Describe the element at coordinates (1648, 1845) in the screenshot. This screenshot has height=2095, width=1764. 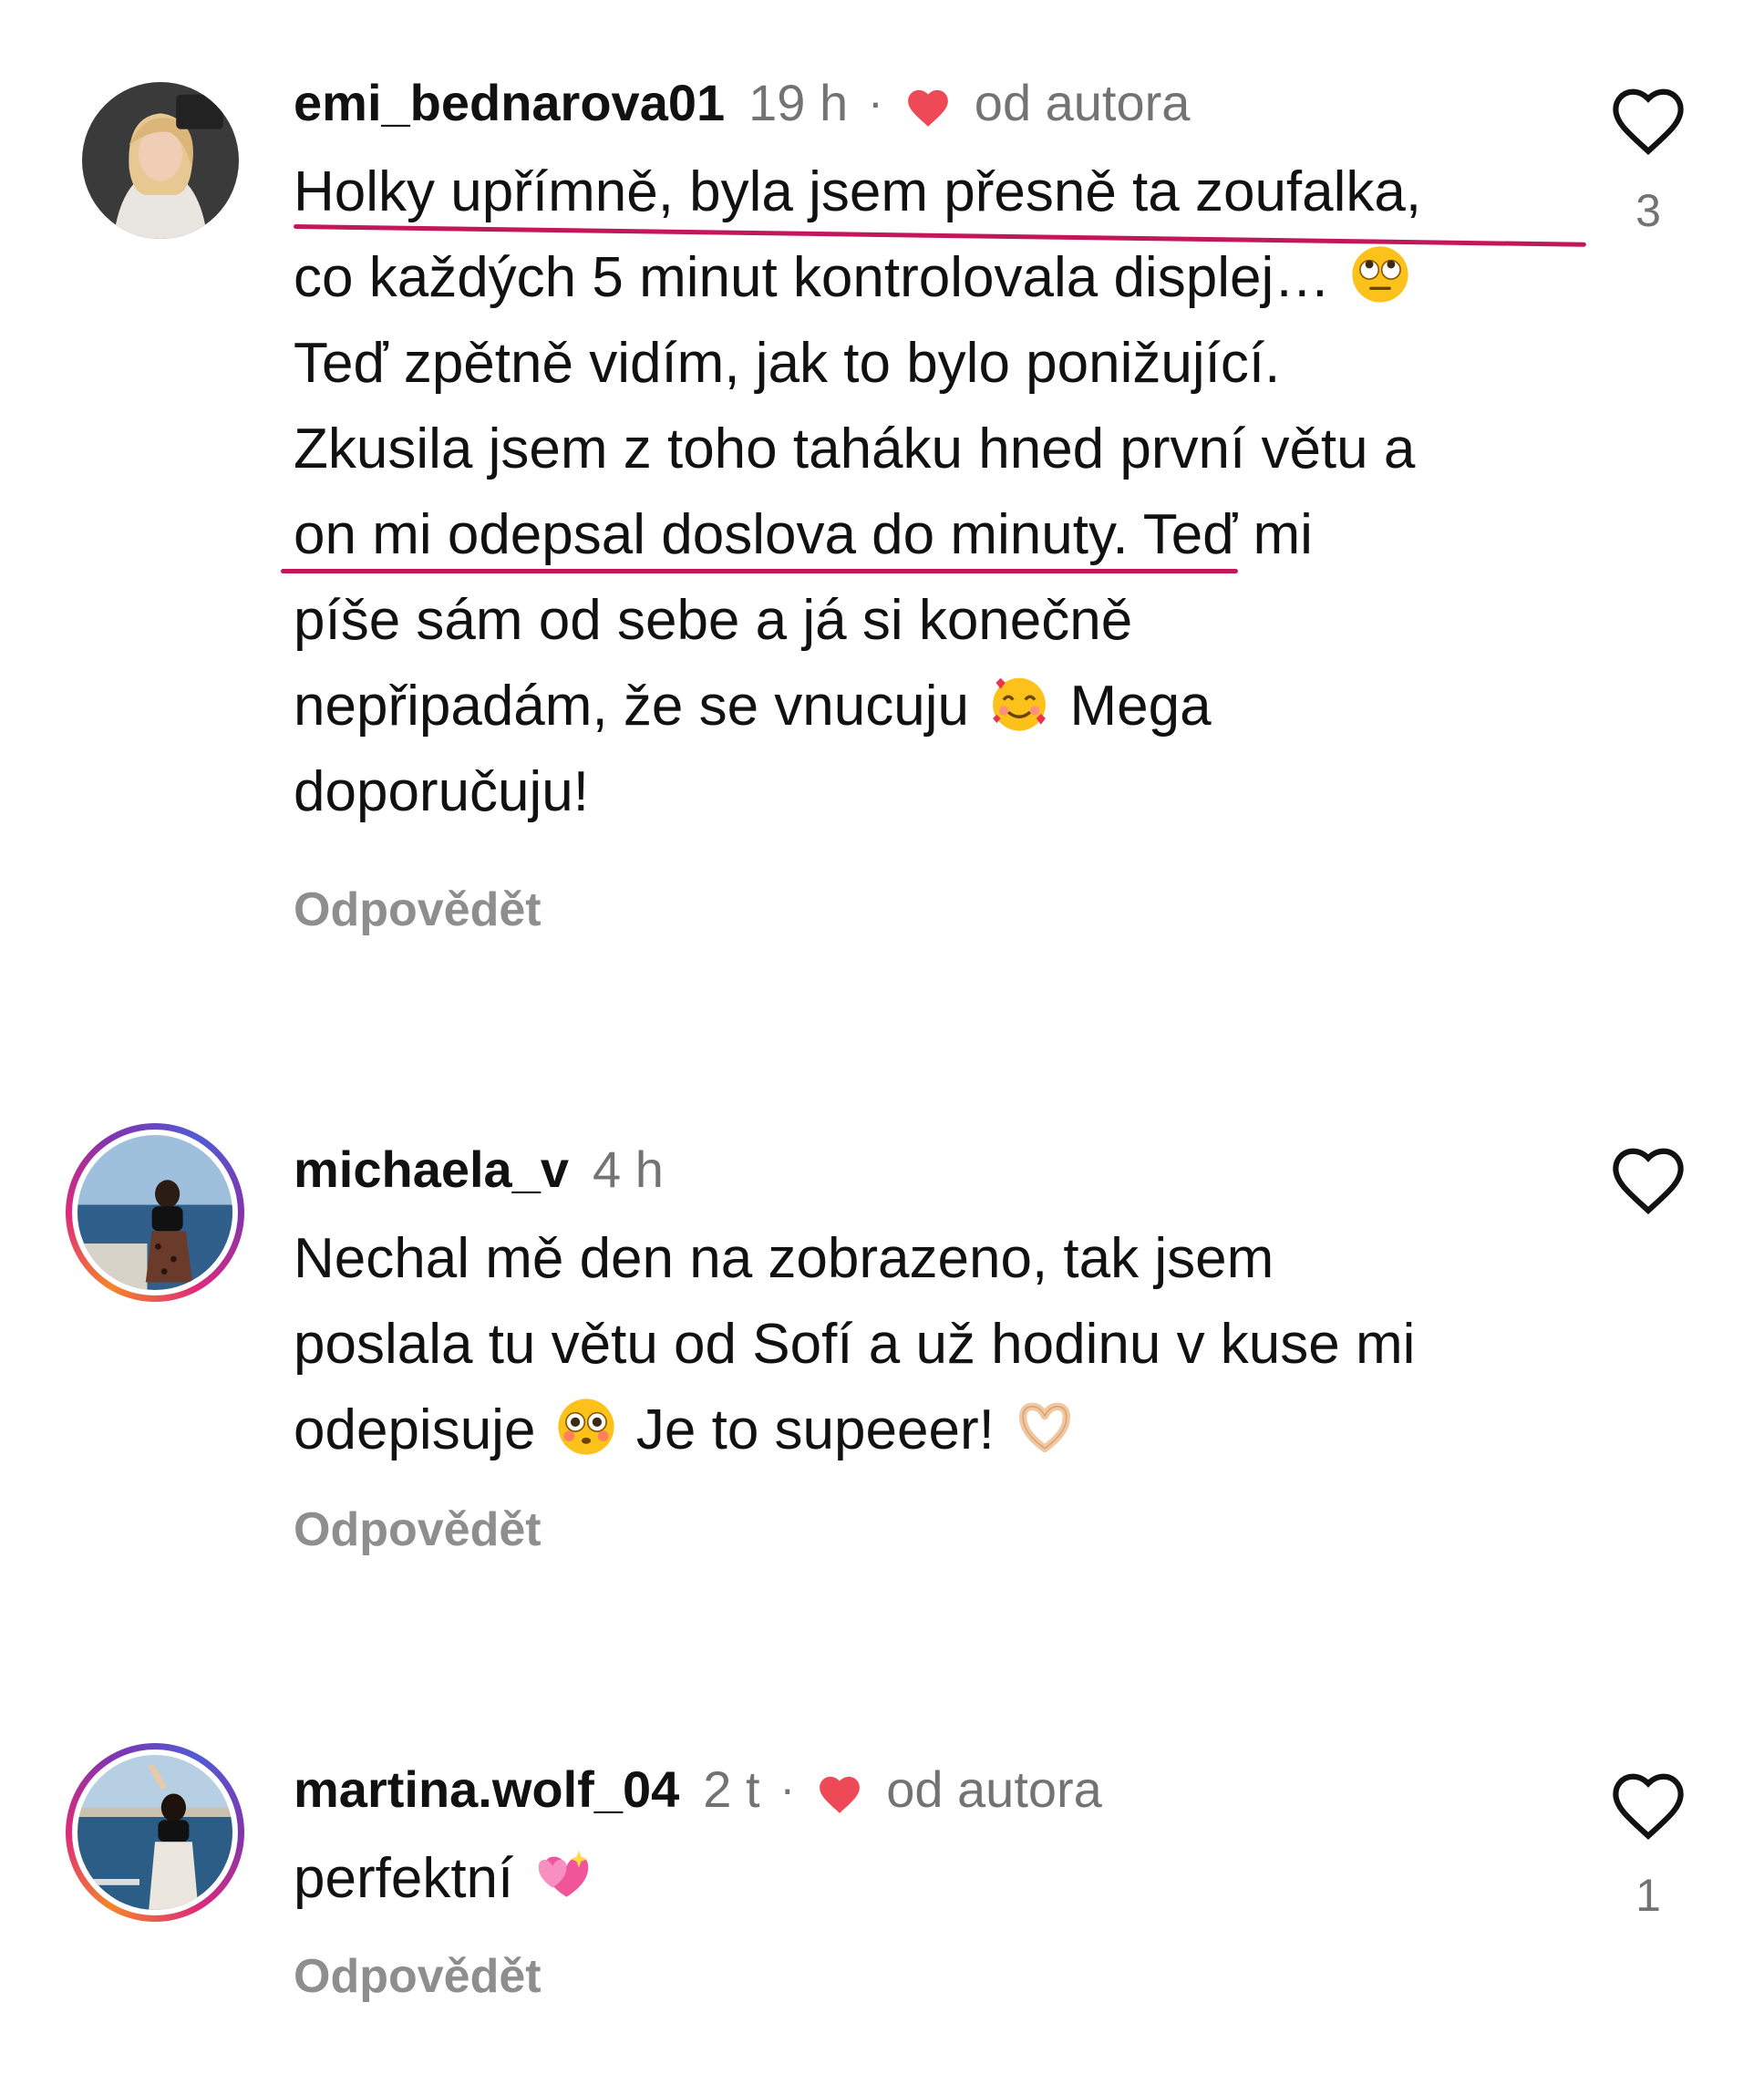
I see `like-column: 1` at that location.